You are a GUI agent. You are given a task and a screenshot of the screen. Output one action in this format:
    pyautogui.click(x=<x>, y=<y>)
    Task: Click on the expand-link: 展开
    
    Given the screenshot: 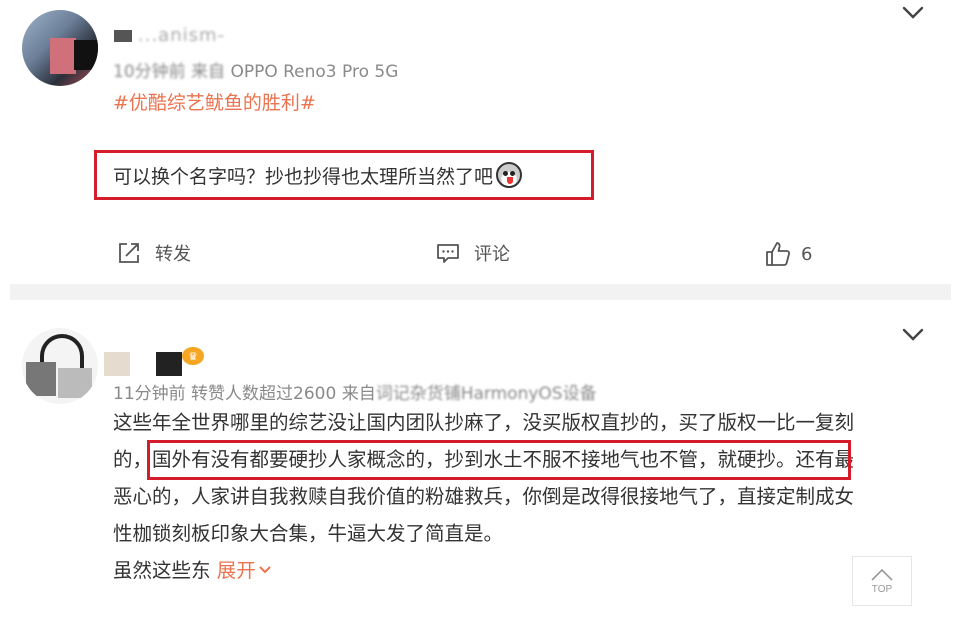 What is the action you would take?
    pyautogui.click(x=244, y=570)
    